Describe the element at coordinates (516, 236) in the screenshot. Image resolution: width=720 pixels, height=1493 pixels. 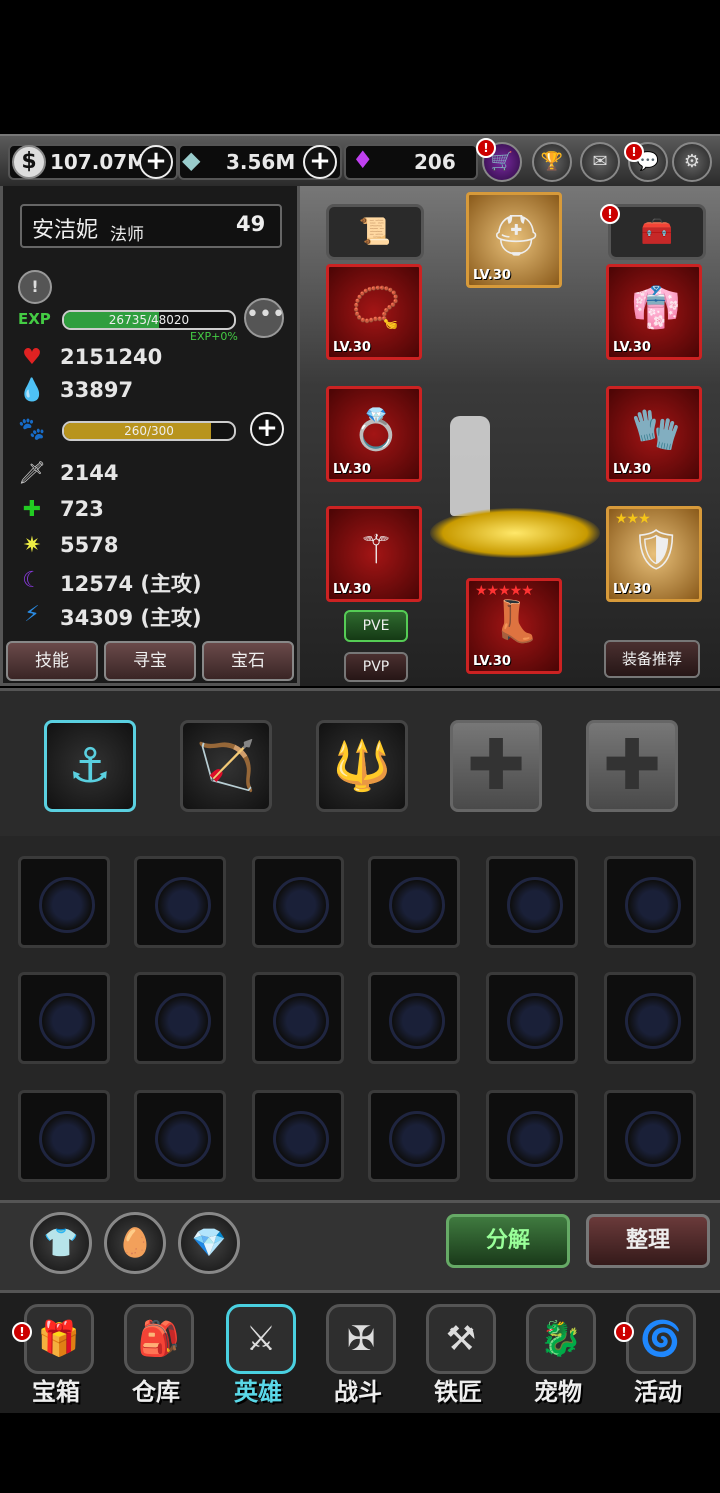
I see `helmet-icon: ⛑` at that location.